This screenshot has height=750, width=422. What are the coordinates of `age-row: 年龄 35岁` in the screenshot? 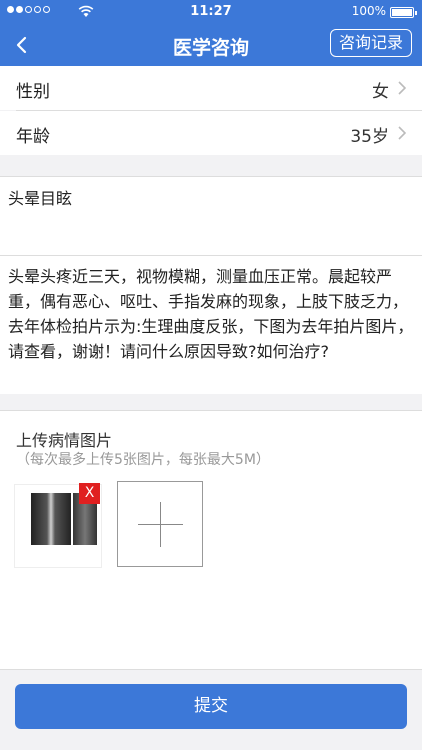 It's located at (211, 133).